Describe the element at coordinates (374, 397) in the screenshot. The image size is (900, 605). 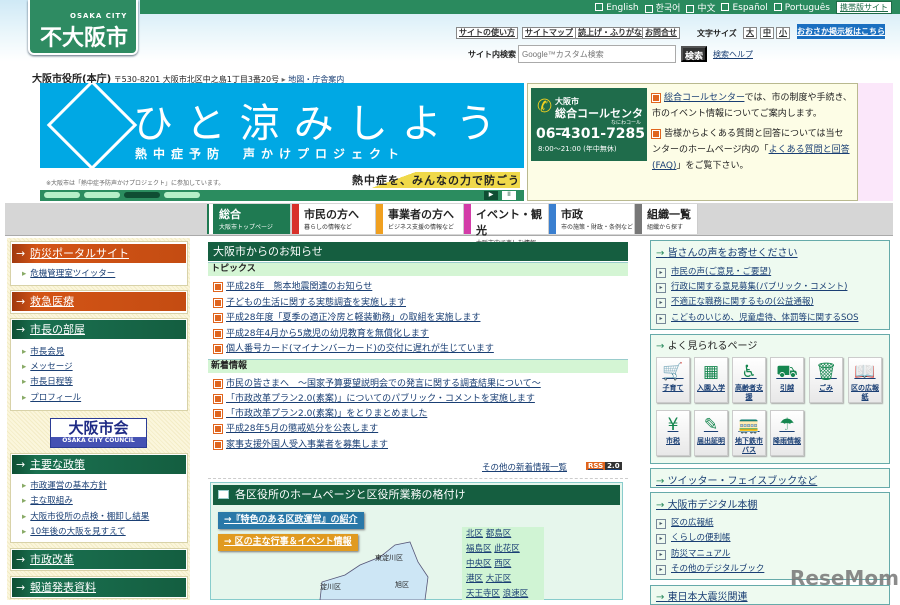
I see `news-item: 「市政改革プラン2.0(素案)」についてのパブリック・コメントを実施します` at that location.